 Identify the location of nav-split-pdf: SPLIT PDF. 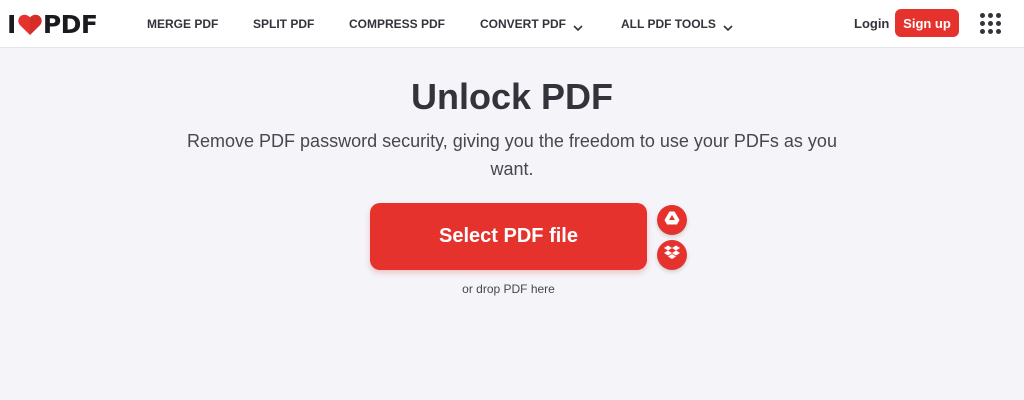
(283, 24).